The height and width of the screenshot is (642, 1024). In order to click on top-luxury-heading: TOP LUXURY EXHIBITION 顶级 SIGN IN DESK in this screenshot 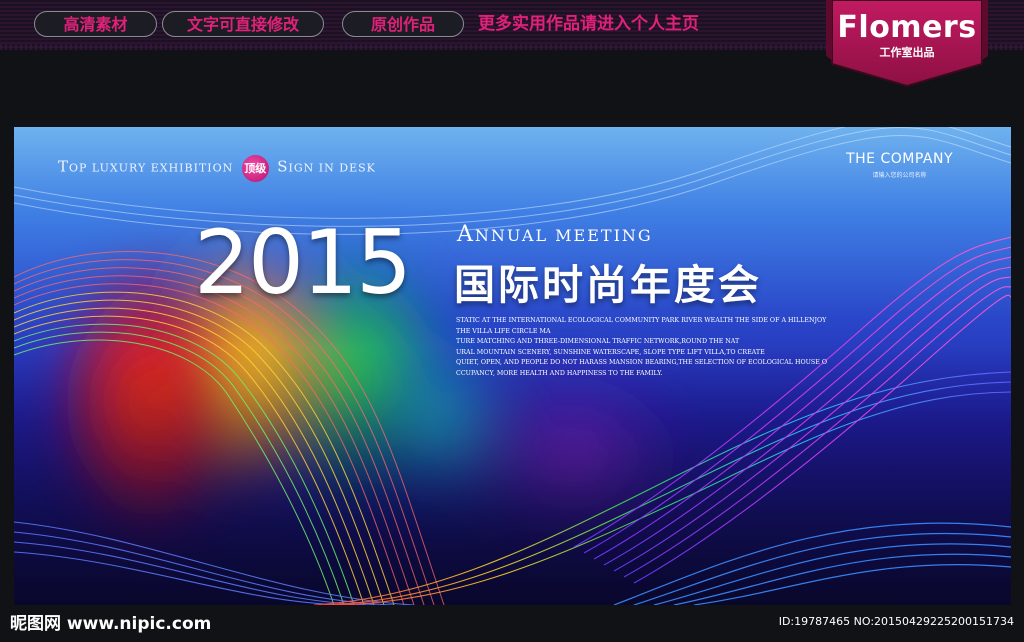, I will do `click(217, 168)`.